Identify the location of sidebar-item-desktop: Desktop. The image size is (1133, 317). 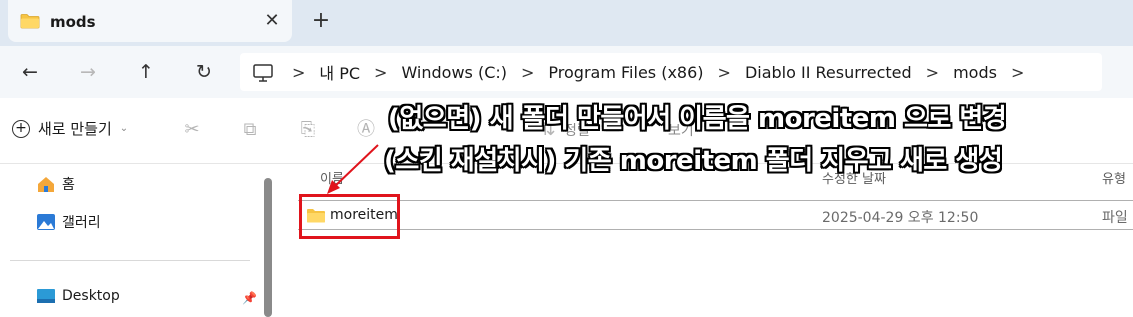
(78, 296).